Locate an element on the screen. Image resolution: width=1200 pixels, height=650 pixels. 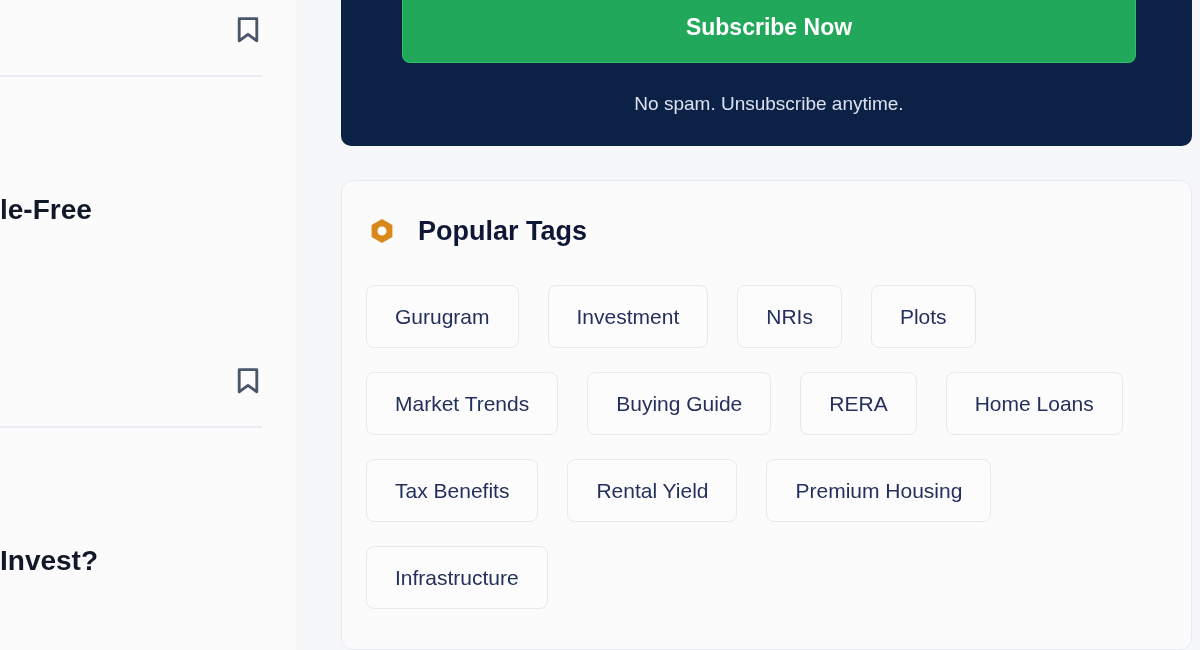
tag-link: Tax Benefits is located at coordinates (452, 490).